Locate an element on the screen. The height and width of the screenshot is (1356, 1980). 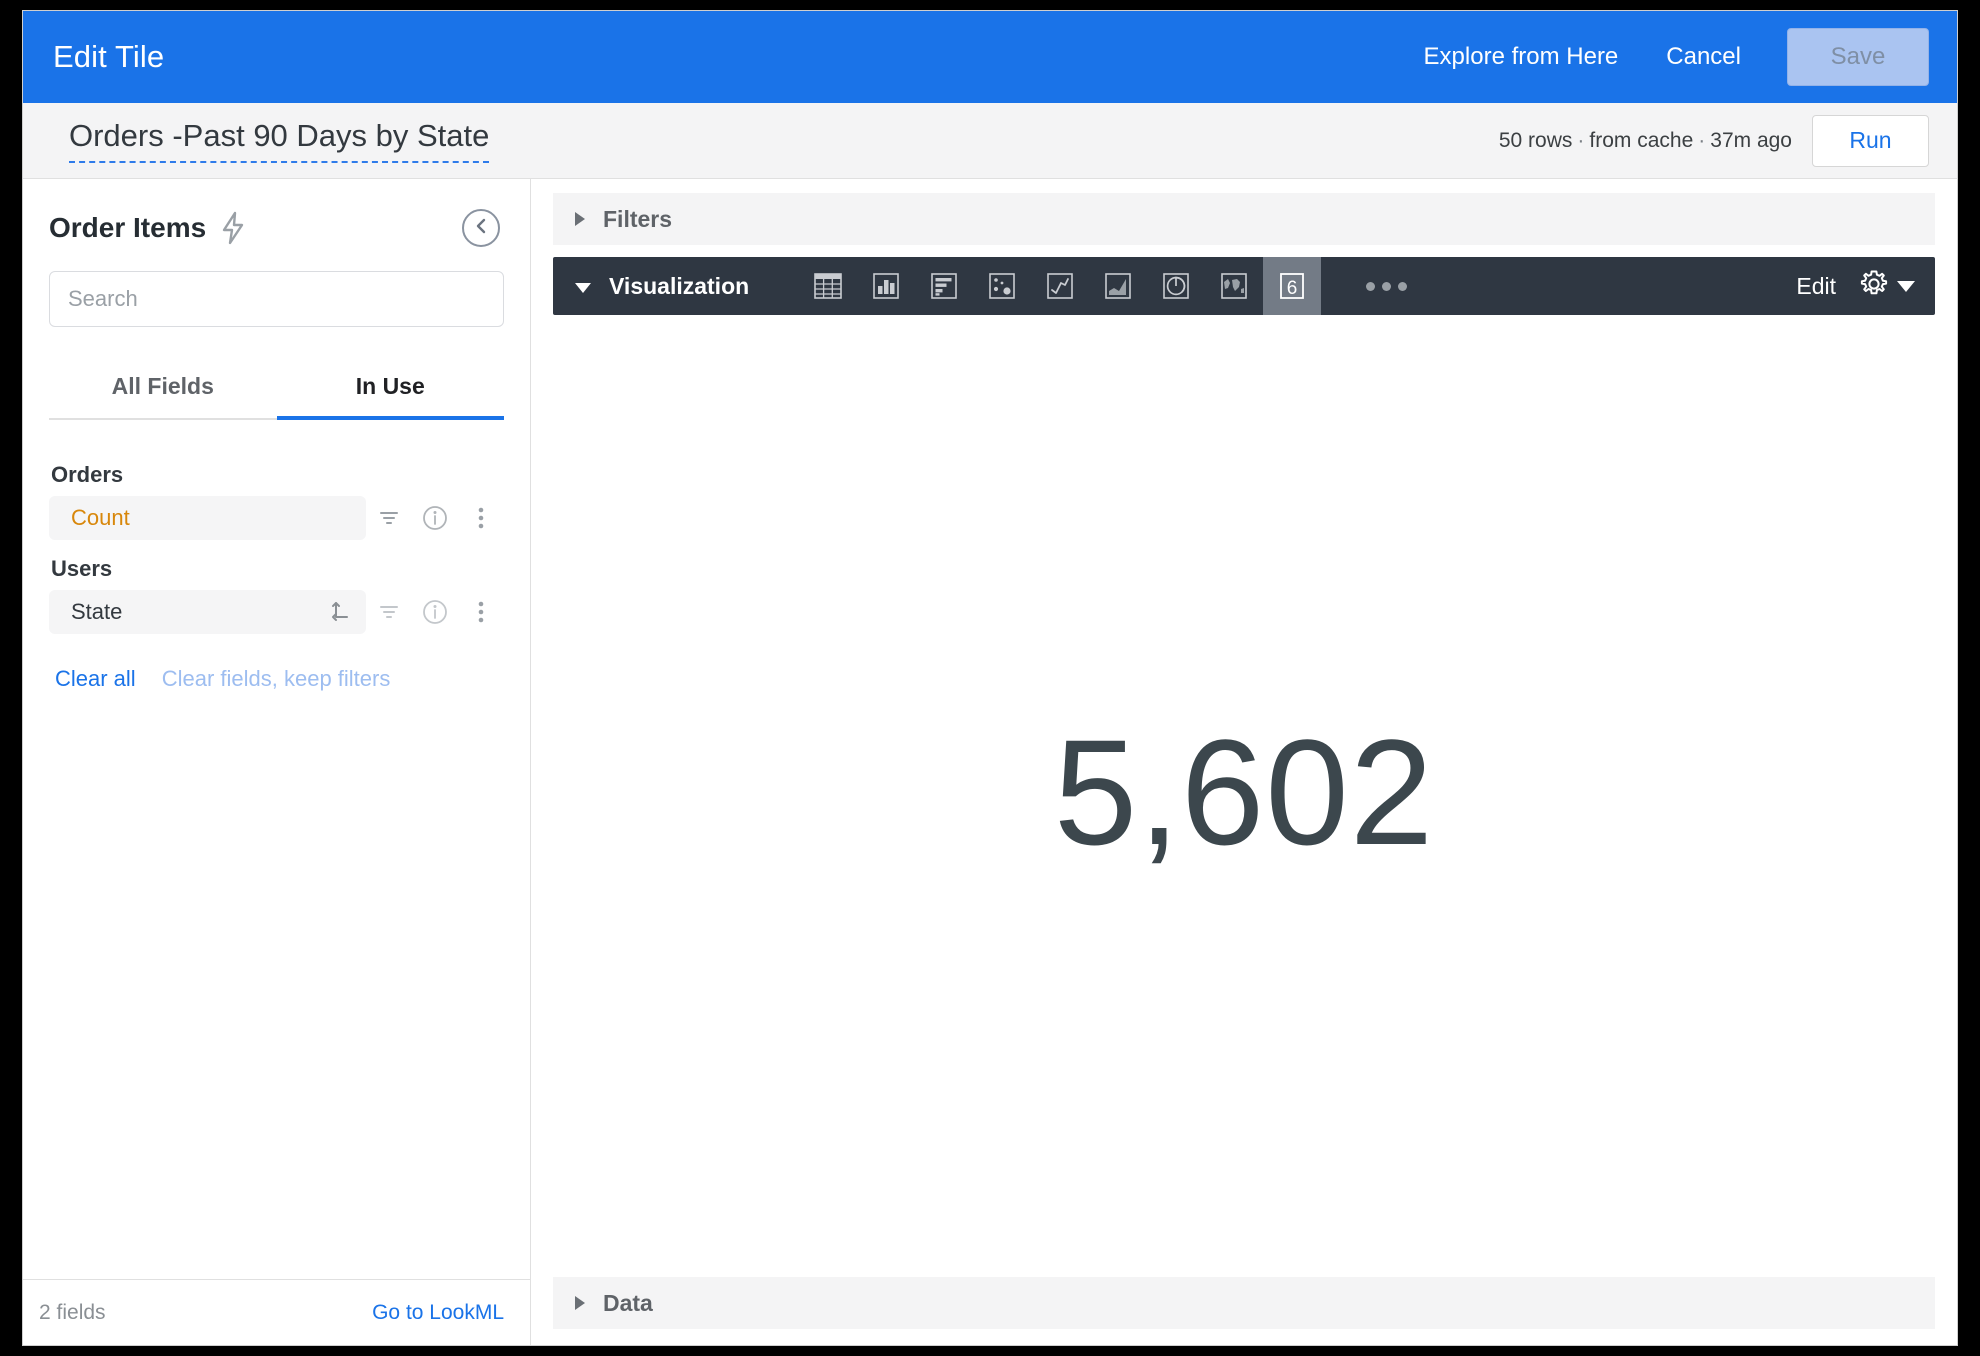
go-to-lookml-link: Go to LookML is located at coordinates (438, 1313).